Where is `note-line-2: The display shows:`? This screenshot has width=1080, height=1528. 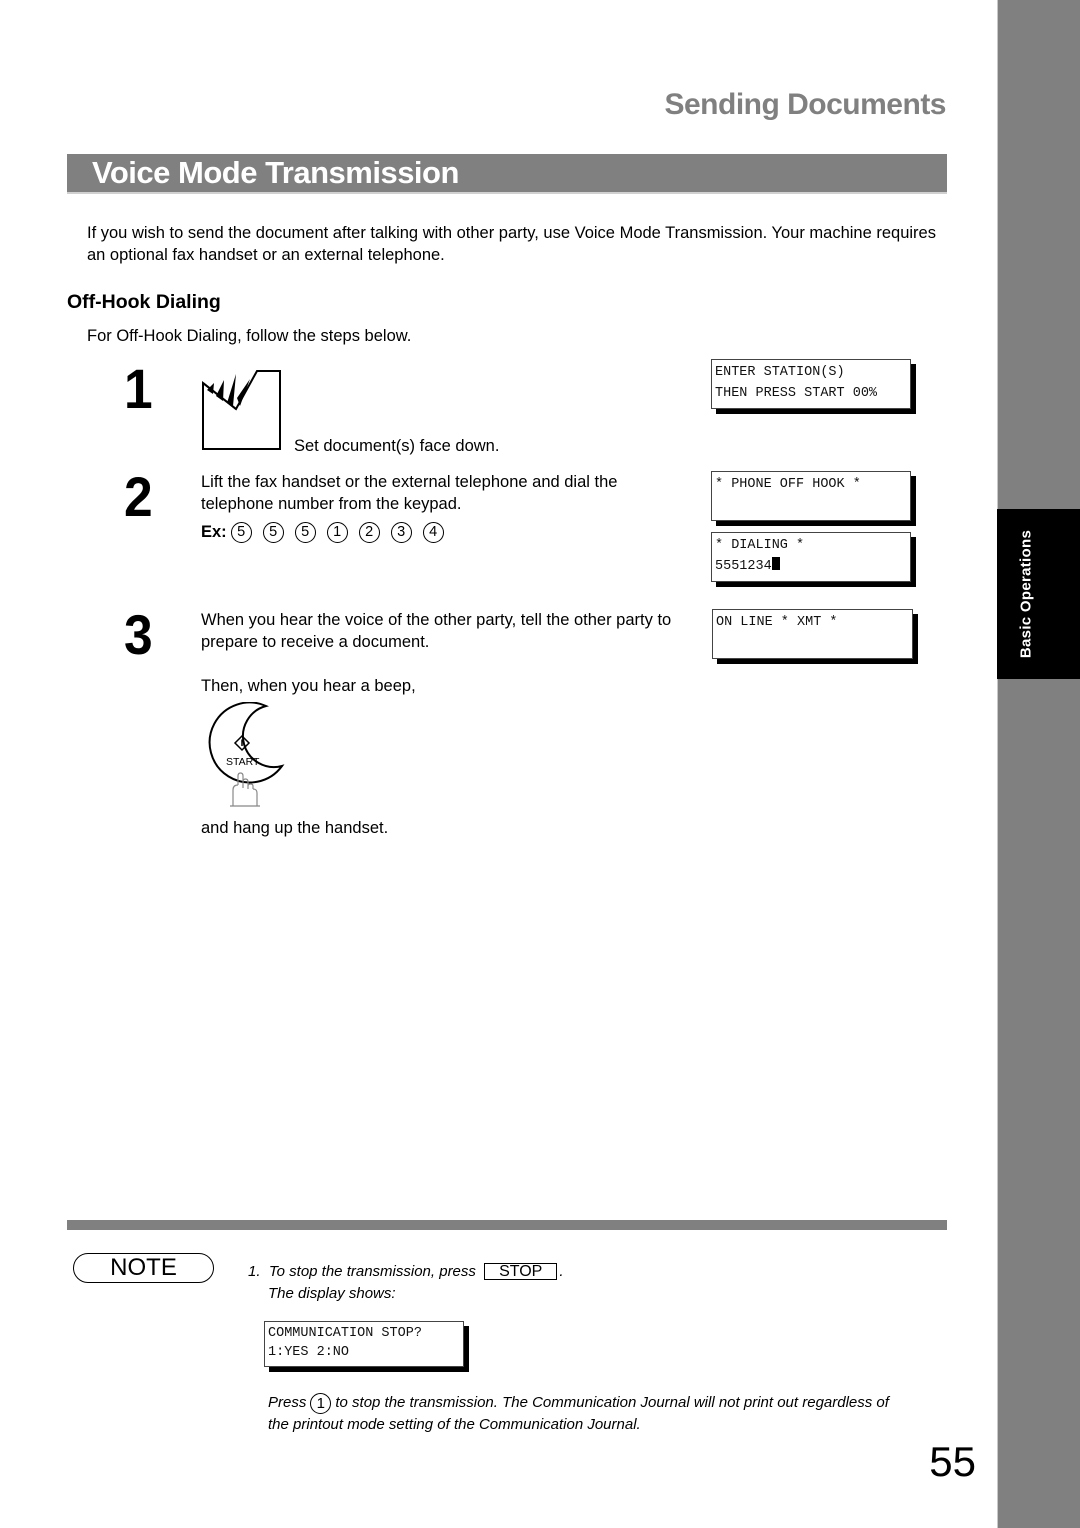
note-line-2: The display shows: is located at coordinates (332, 1293).